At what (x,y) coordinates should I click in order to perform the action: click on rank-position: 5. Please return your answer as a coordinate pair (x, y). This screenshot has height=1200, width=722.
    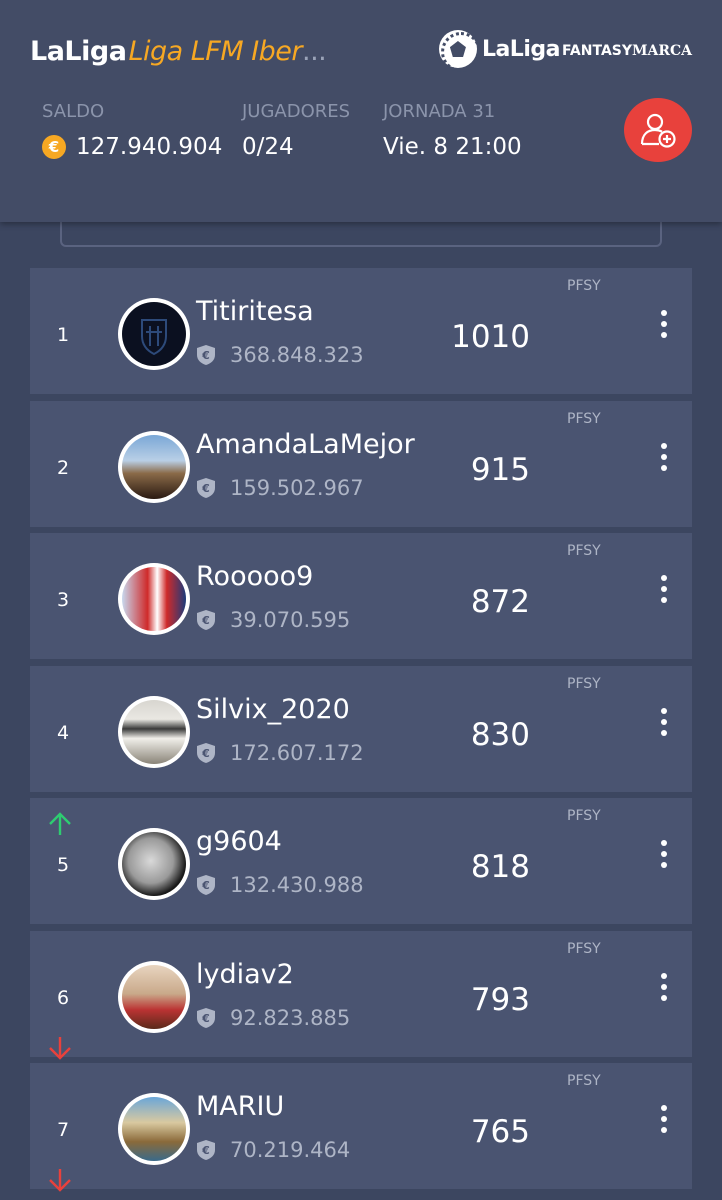
    Looking at the image, I should click on (63, 865).